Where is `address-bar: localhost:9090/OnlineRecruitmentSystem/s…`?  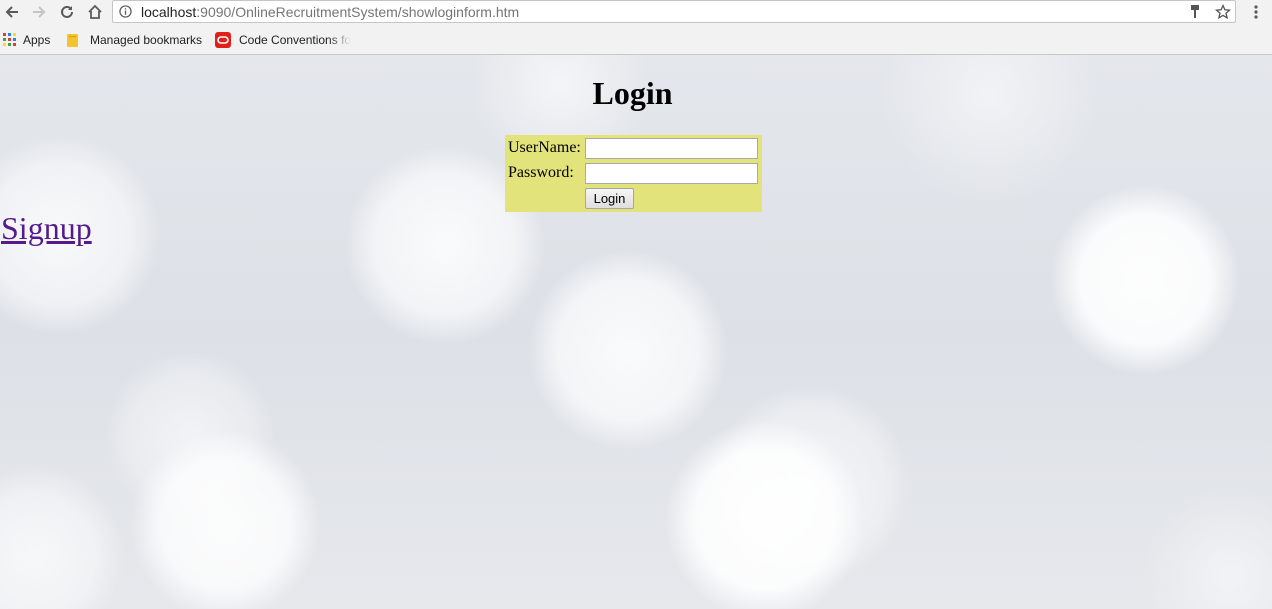
address-bar: localhost:9090/OnlineRecruitmentSystem/s… is located at coordinates (674, 11).